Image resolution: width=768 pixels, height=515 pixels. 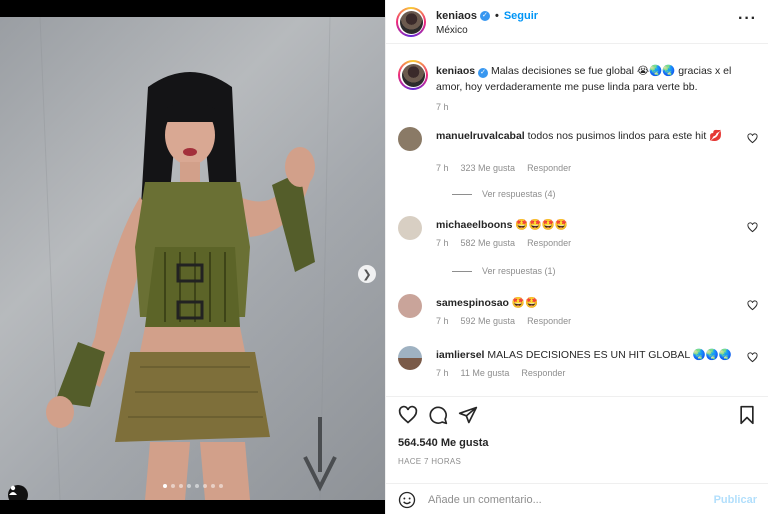 I want to click on comment-text: 🤩🤩🤩🤩, so click(x=541, y=225).